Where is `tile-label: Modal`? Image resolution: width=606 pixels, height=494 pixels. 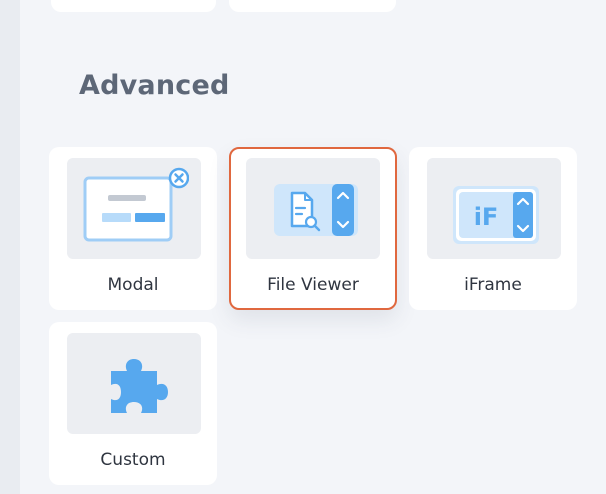 tile-label: Modal is located at coordinates (133, 285).